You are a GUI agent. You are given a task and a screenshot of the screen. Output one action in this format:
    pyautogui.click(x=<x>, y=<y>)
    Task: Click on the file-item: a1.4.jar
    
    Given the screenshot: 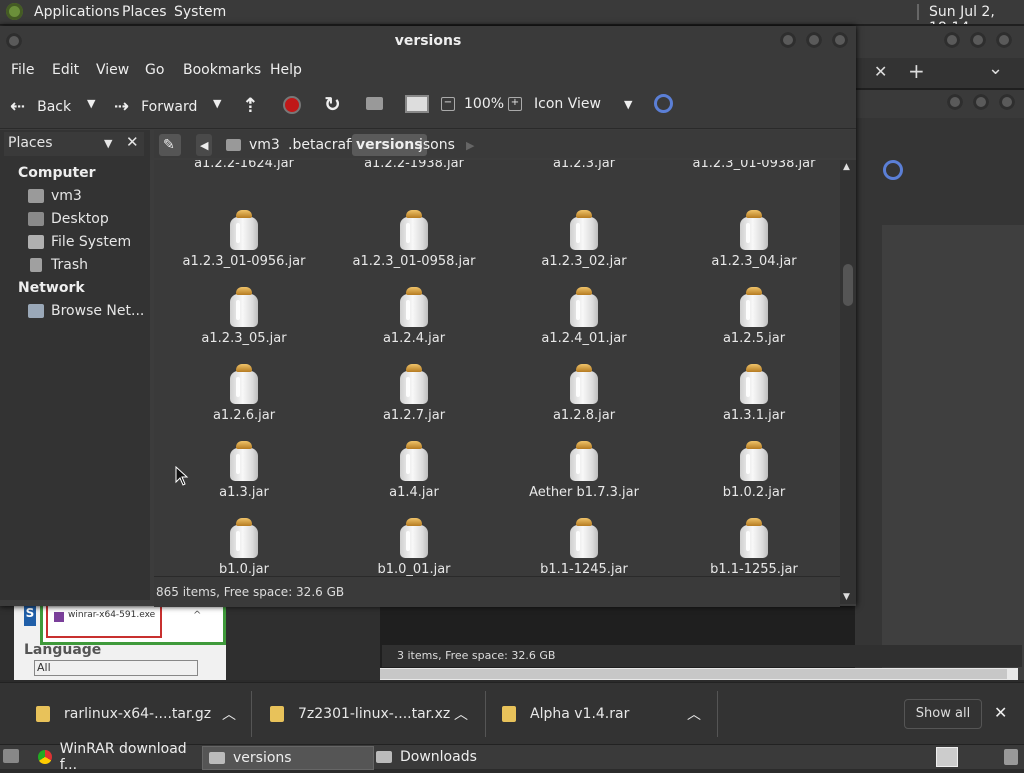 What is the action you would take?
    pyautogui.click(x=414, y=470)
    